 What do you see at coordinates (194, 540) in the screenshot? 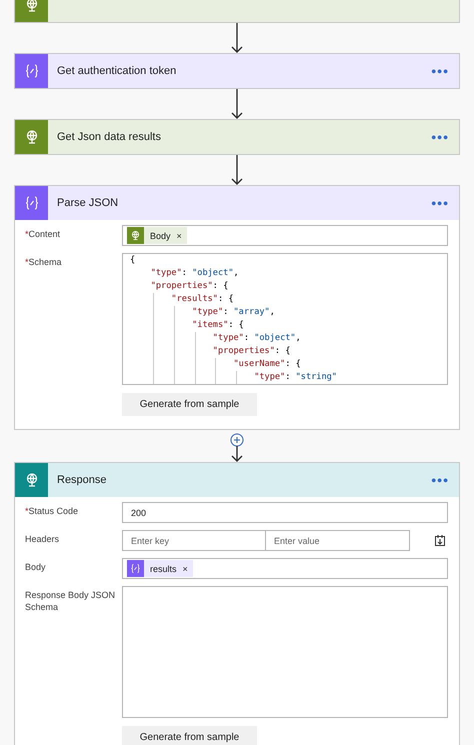
I see `key-field: Enter key` at bounding box center [194, 540].